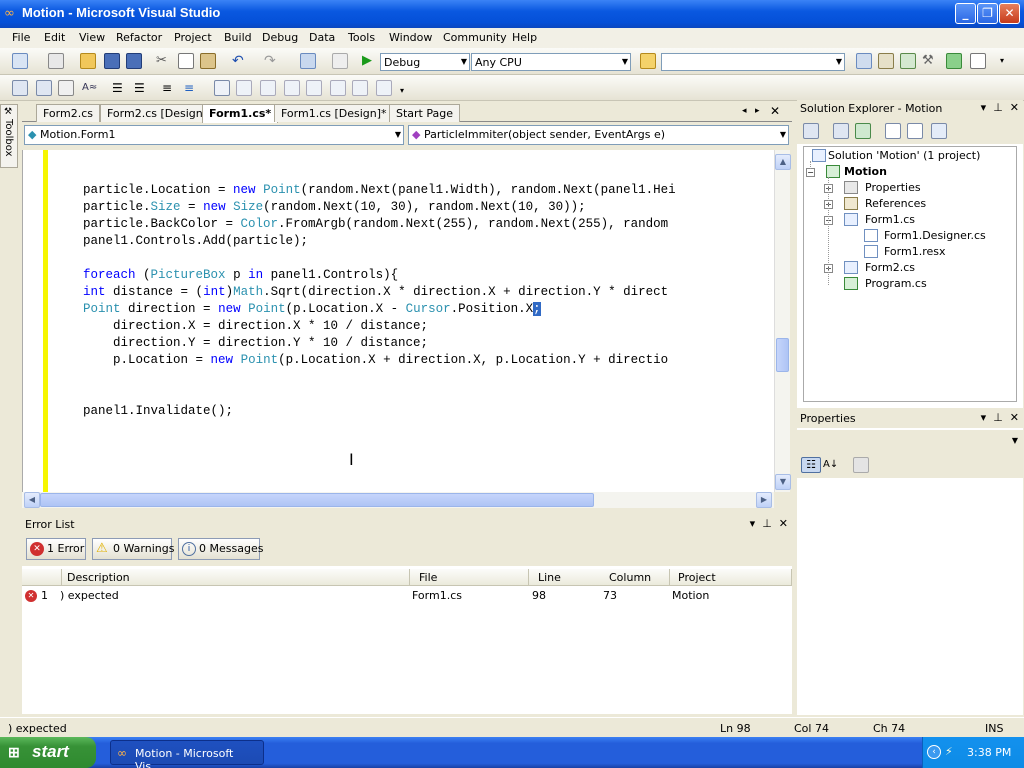 The width and height of the screenshot is (1024, 768). I want to click on menu-help: Help, so click(524, 37).